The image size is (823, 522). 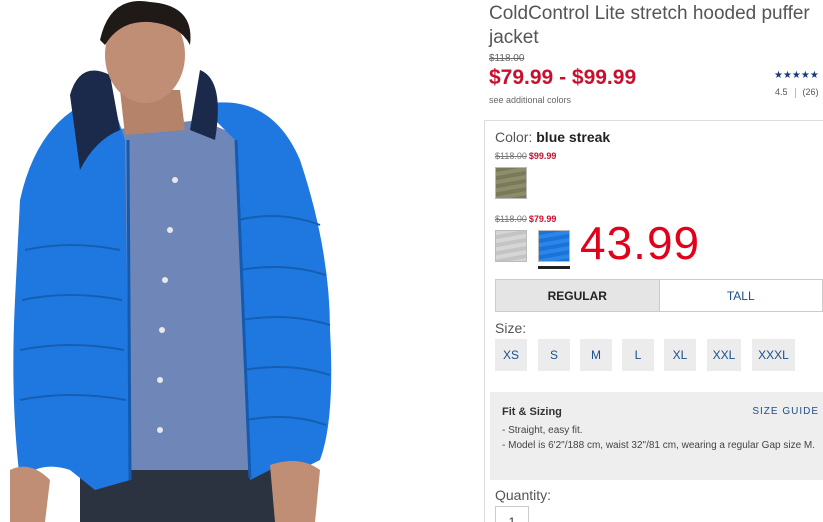 I want to click on size-option-s: S, so click(x=554, y=355).